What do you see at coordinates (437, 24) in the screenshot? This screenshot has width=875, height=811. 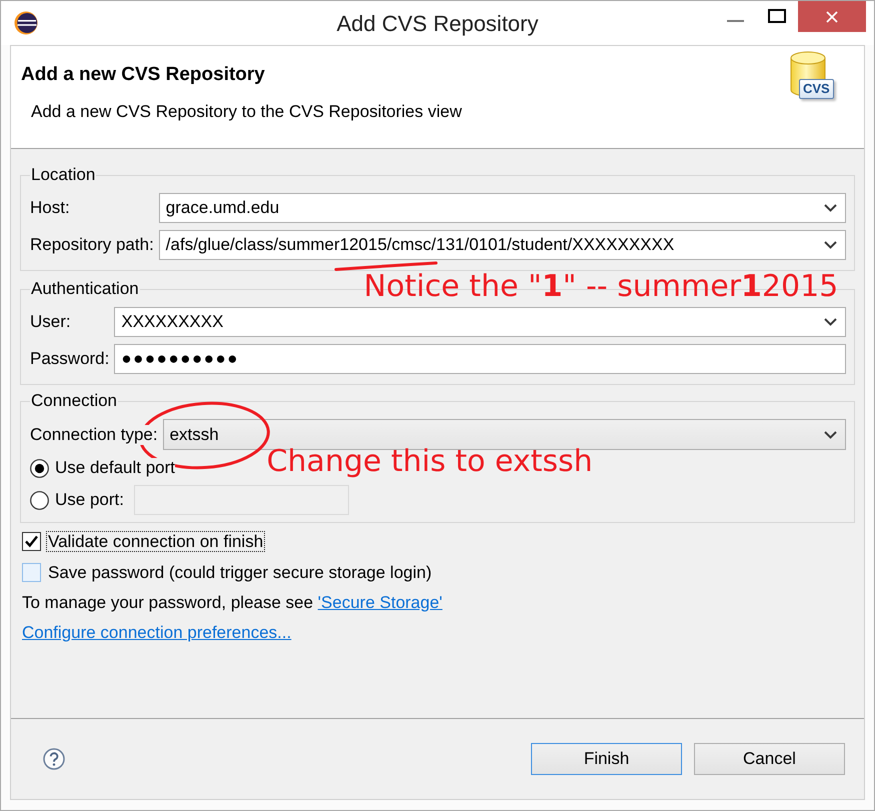 I see `window-title: Add CVS Repository` at bounding box center [437, 24].